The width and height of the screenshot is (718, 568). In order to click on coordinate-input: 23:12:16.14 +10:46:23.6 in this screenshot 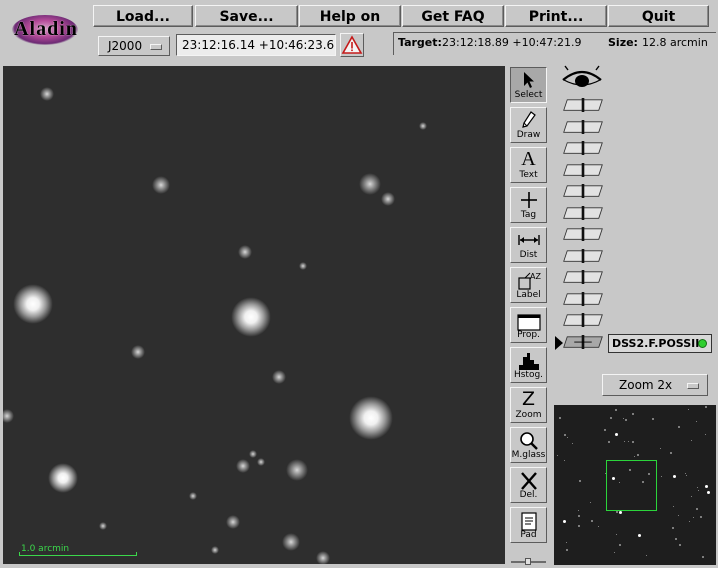, I will do `click(256, 45)`.